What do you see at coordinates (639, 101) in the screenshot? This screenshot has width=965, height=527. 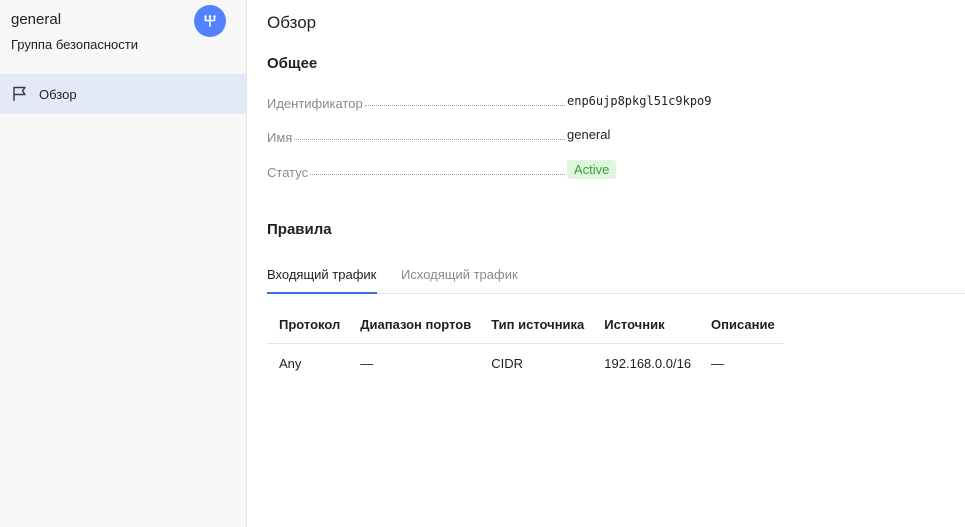 I see `id-value: enp6ujp8pkgl51c9kpo9` at bounding box center [639, 101].